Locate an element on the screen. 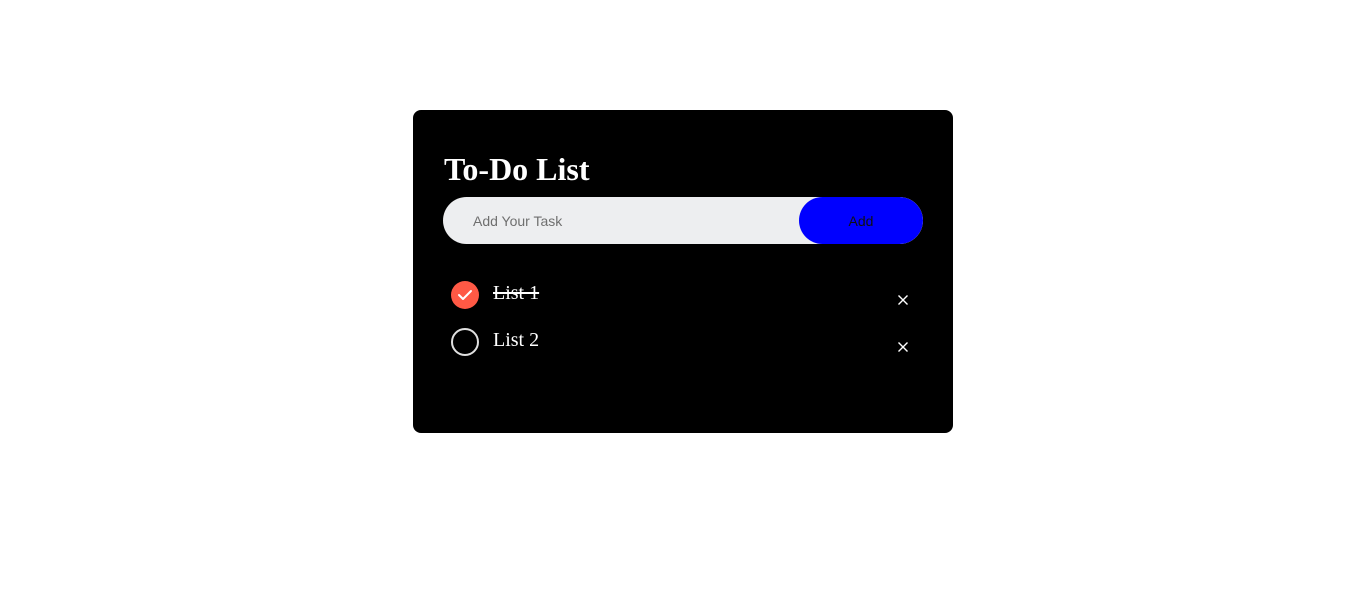 The image size is (1363, 597). task-item: List 1 is located at coordinates (683, 298).